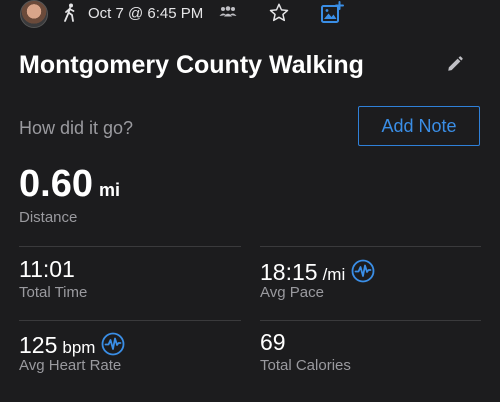  I want to click on total-time-number: 11:01, so click(47, 269).